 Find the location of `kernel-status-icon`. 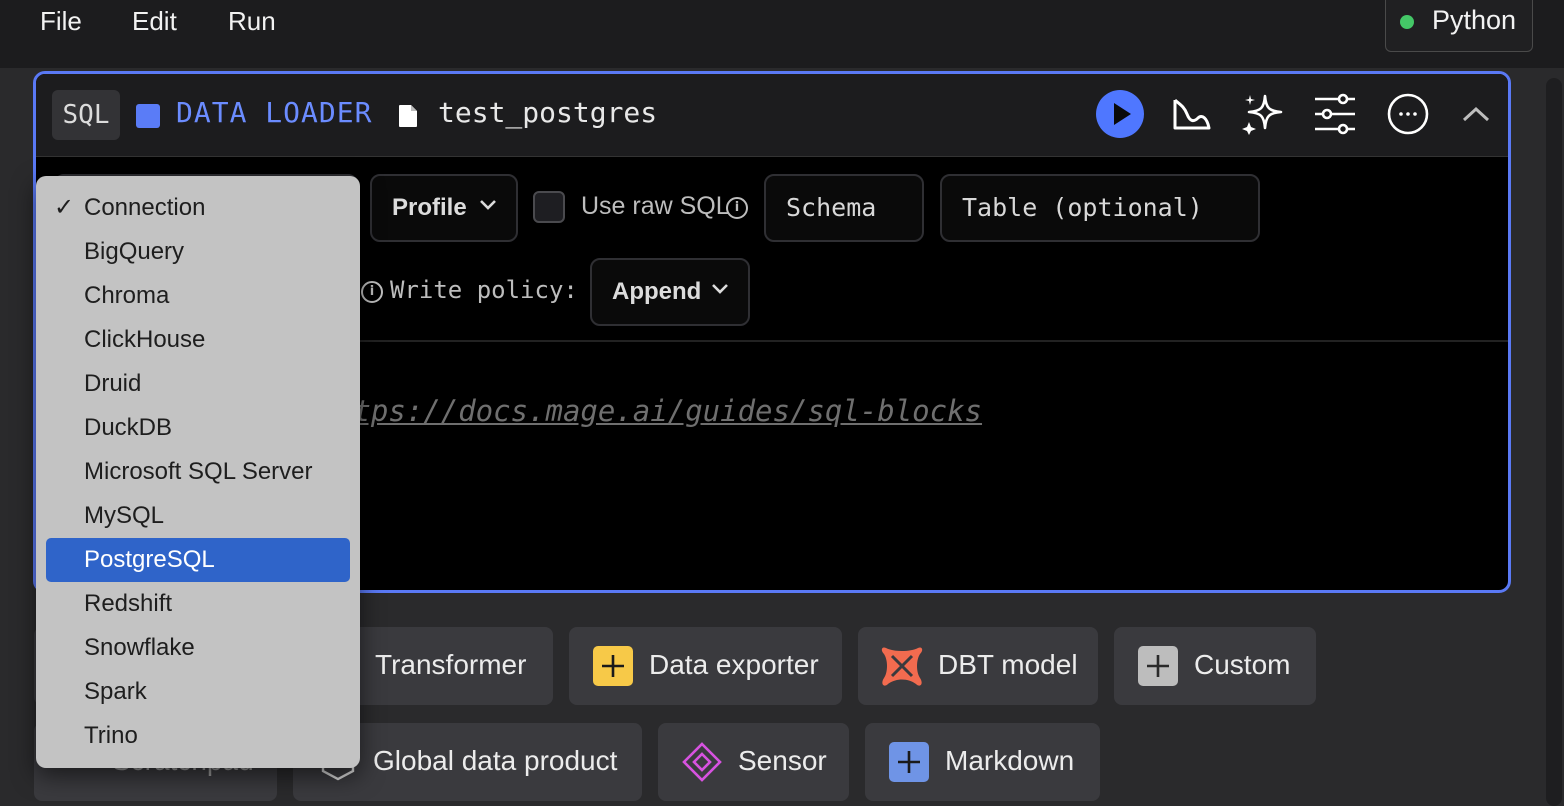

kernel-status-icon is located at coordinates (1407, 22).